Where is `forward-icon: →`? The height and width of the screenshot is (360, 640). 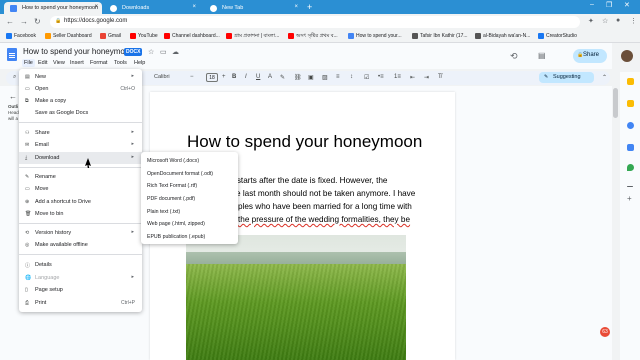
forward-icon: → is located at coordinates (24, 21).